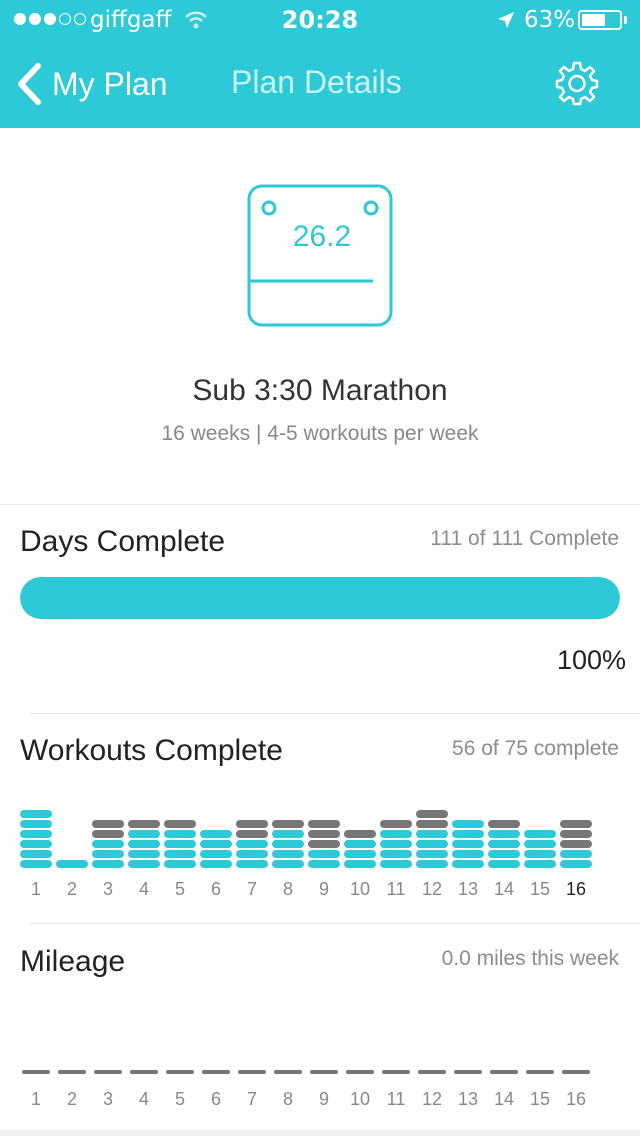  I want to click on calendar-icon, so click(320, 255).